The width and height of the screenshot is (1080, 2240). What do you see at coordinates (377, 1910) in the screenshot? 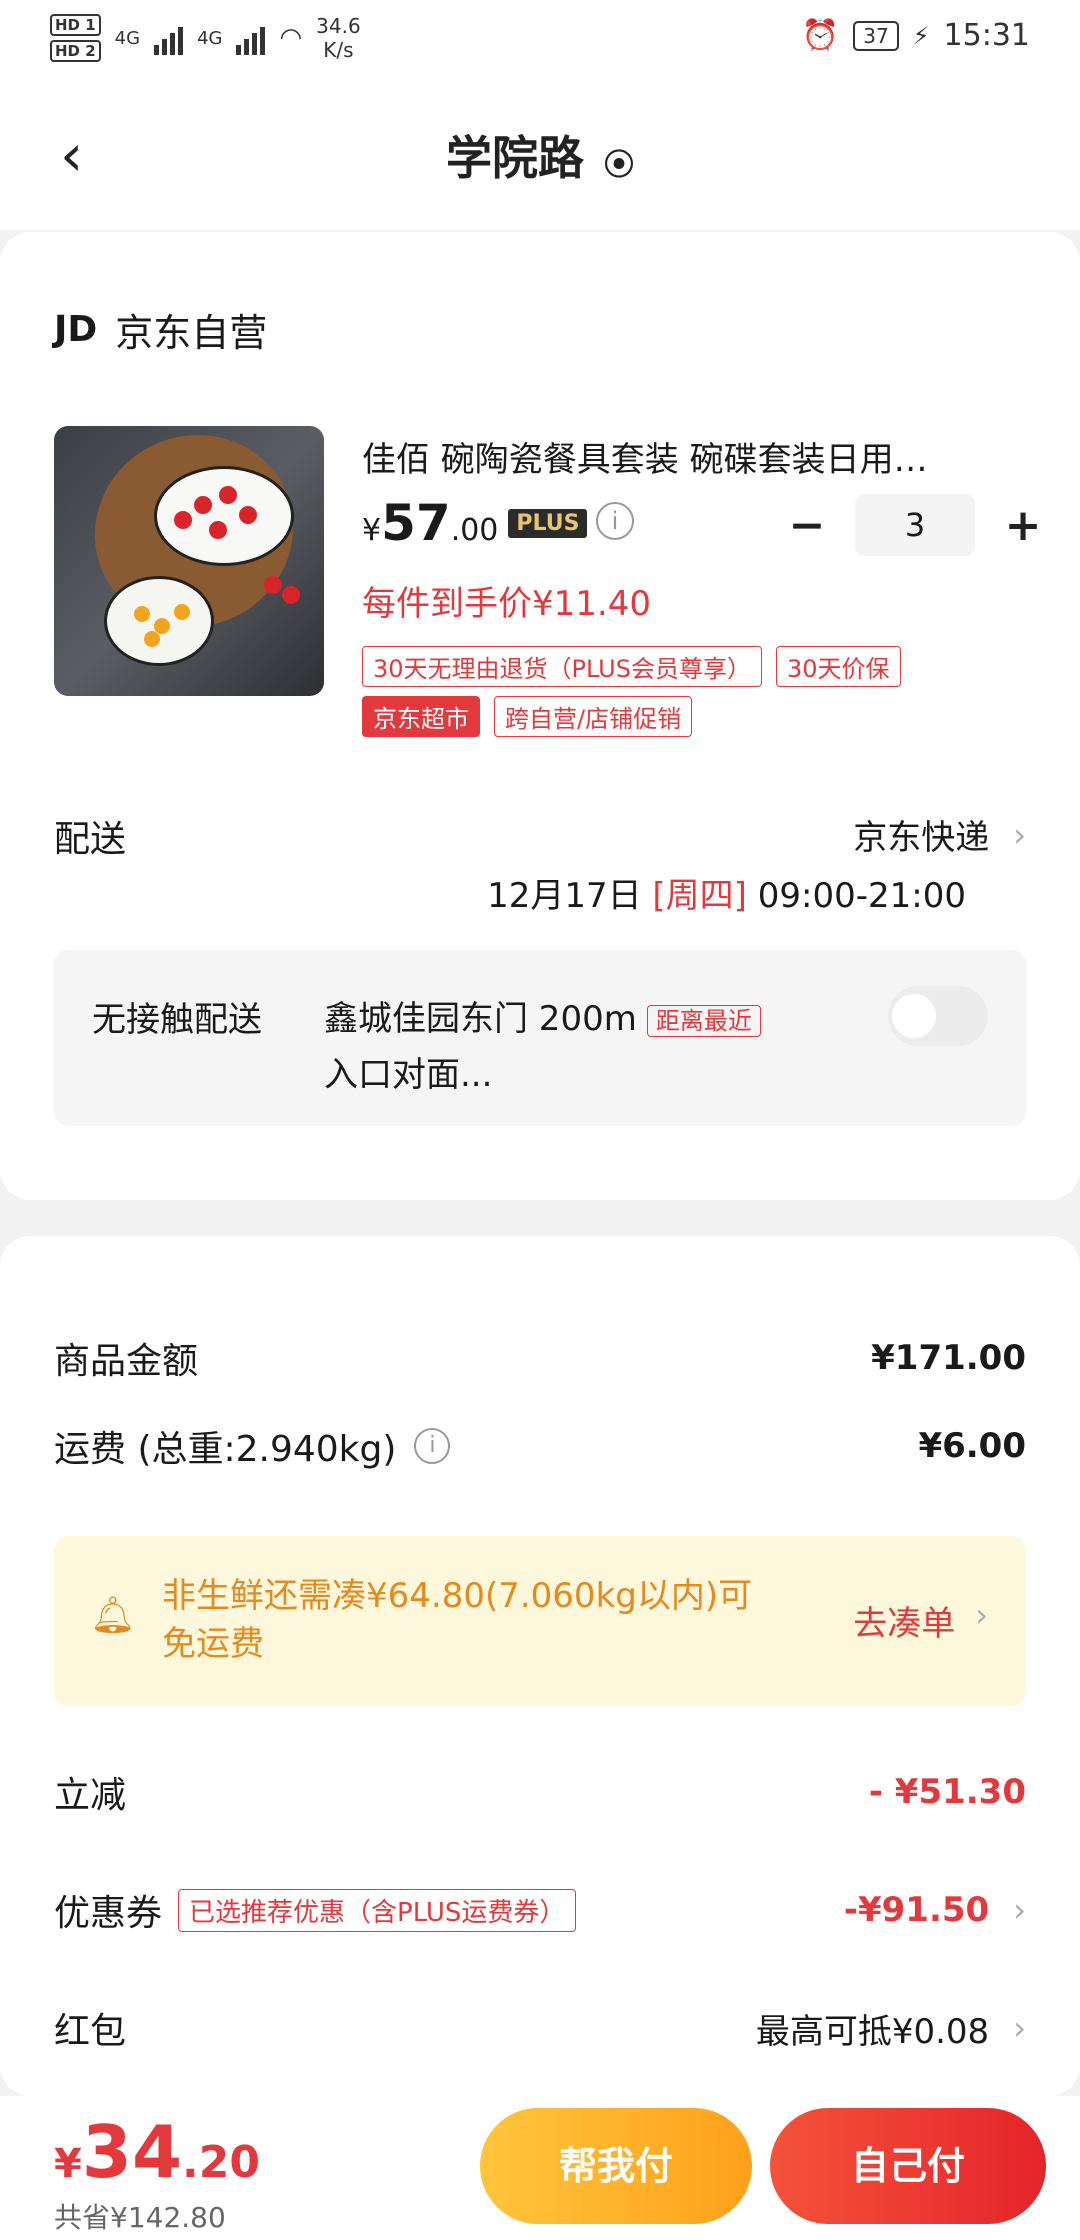
I see `coupon-tag: 已选推荐优惠（含PLUS运费券）` at bounding box center [377, 1910].